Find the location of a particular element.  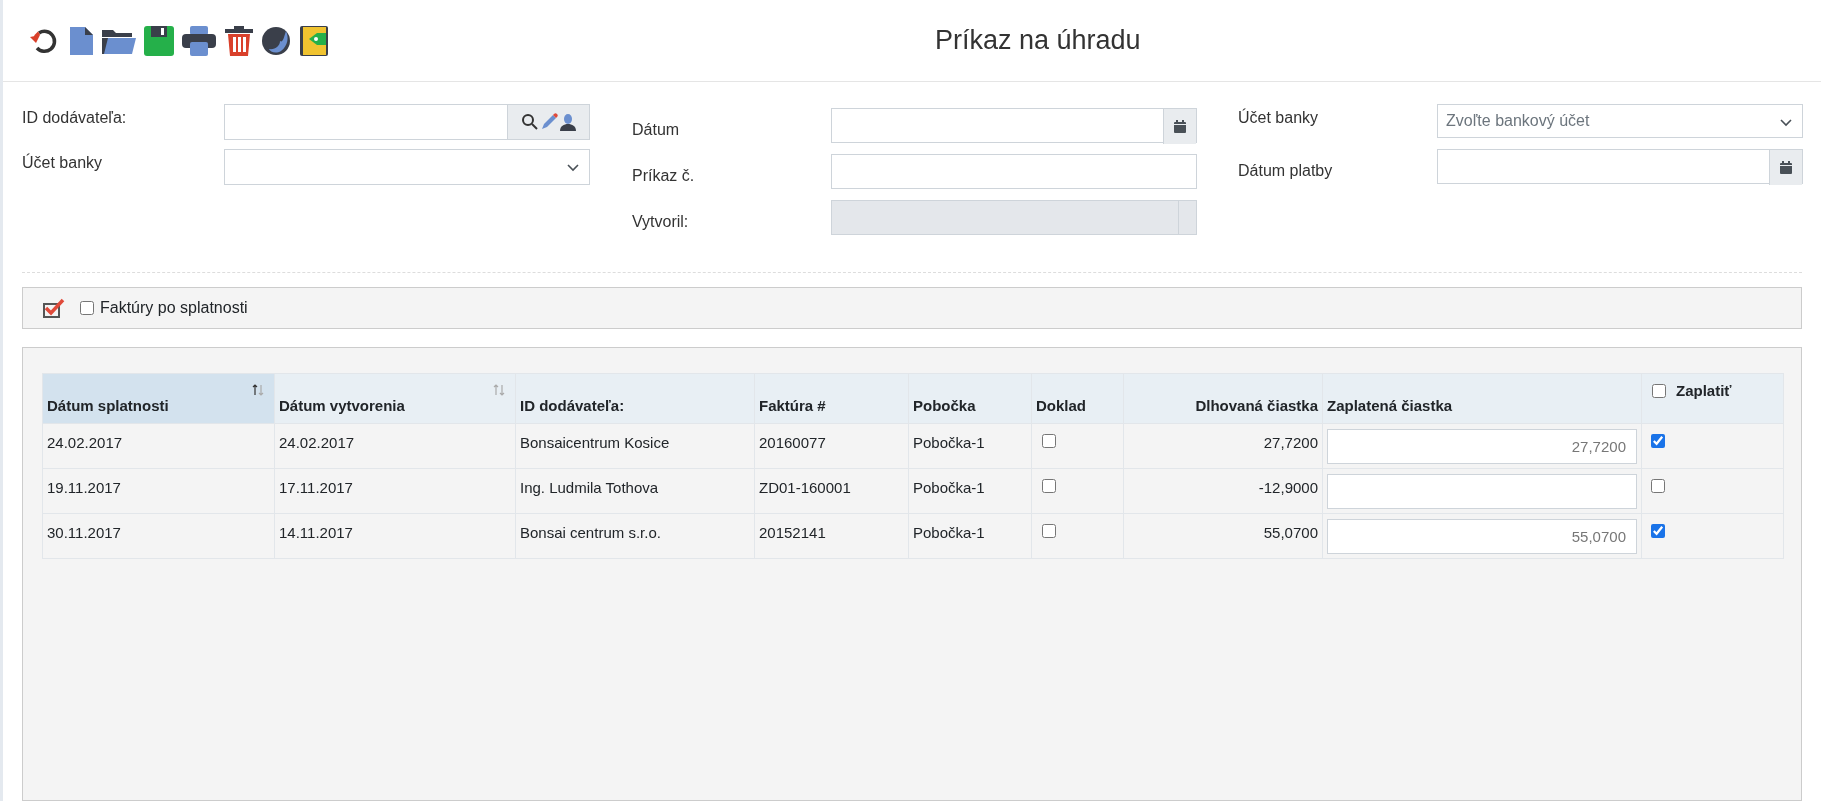

table-cell: ZD01-160001 is located at coordinates (831, 491).